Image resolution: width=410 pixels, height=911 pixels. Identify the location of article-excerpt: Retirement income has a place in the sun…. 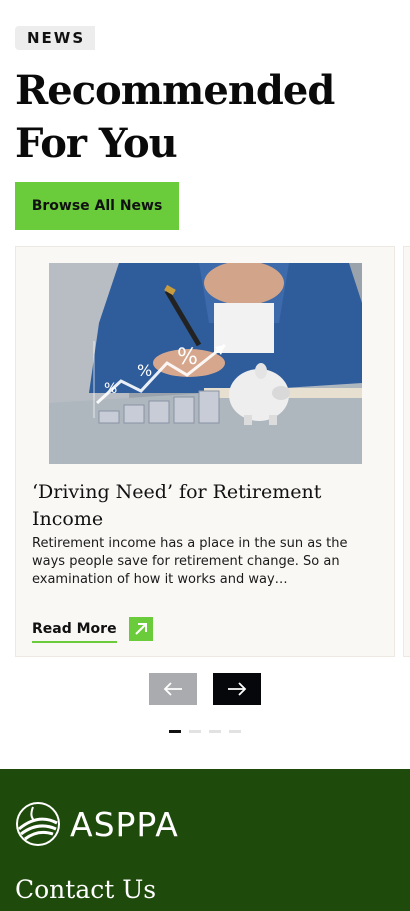
(190, 561).